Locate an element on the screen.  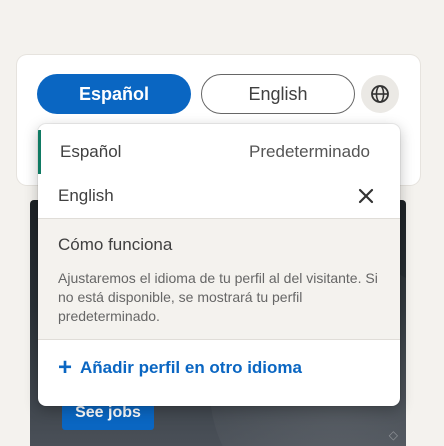
plus-icon: + is located at coordinates (65, 367).